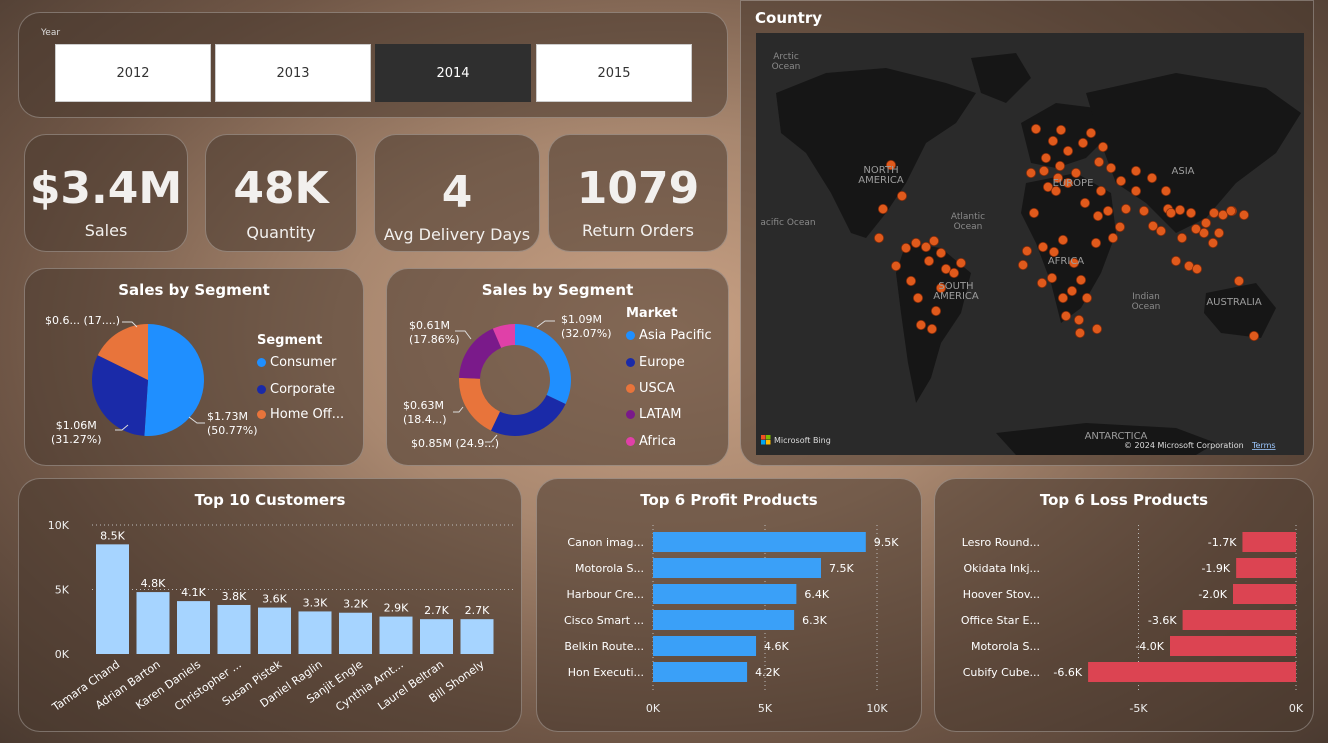  I want to click on legend-item-latam: LATAM, so click(653, 414).